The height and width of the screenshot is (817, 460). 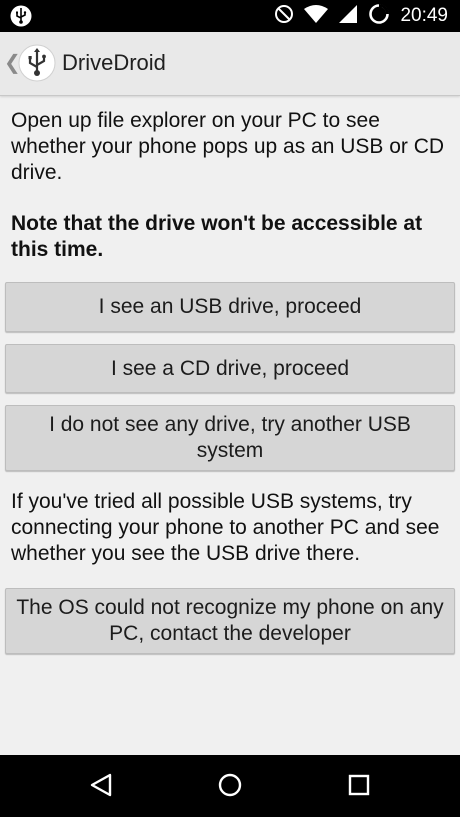 What do you see at coordinates (21, 18) in the screenshot?
I see `usb-icon` at bounding box center [21, 18].